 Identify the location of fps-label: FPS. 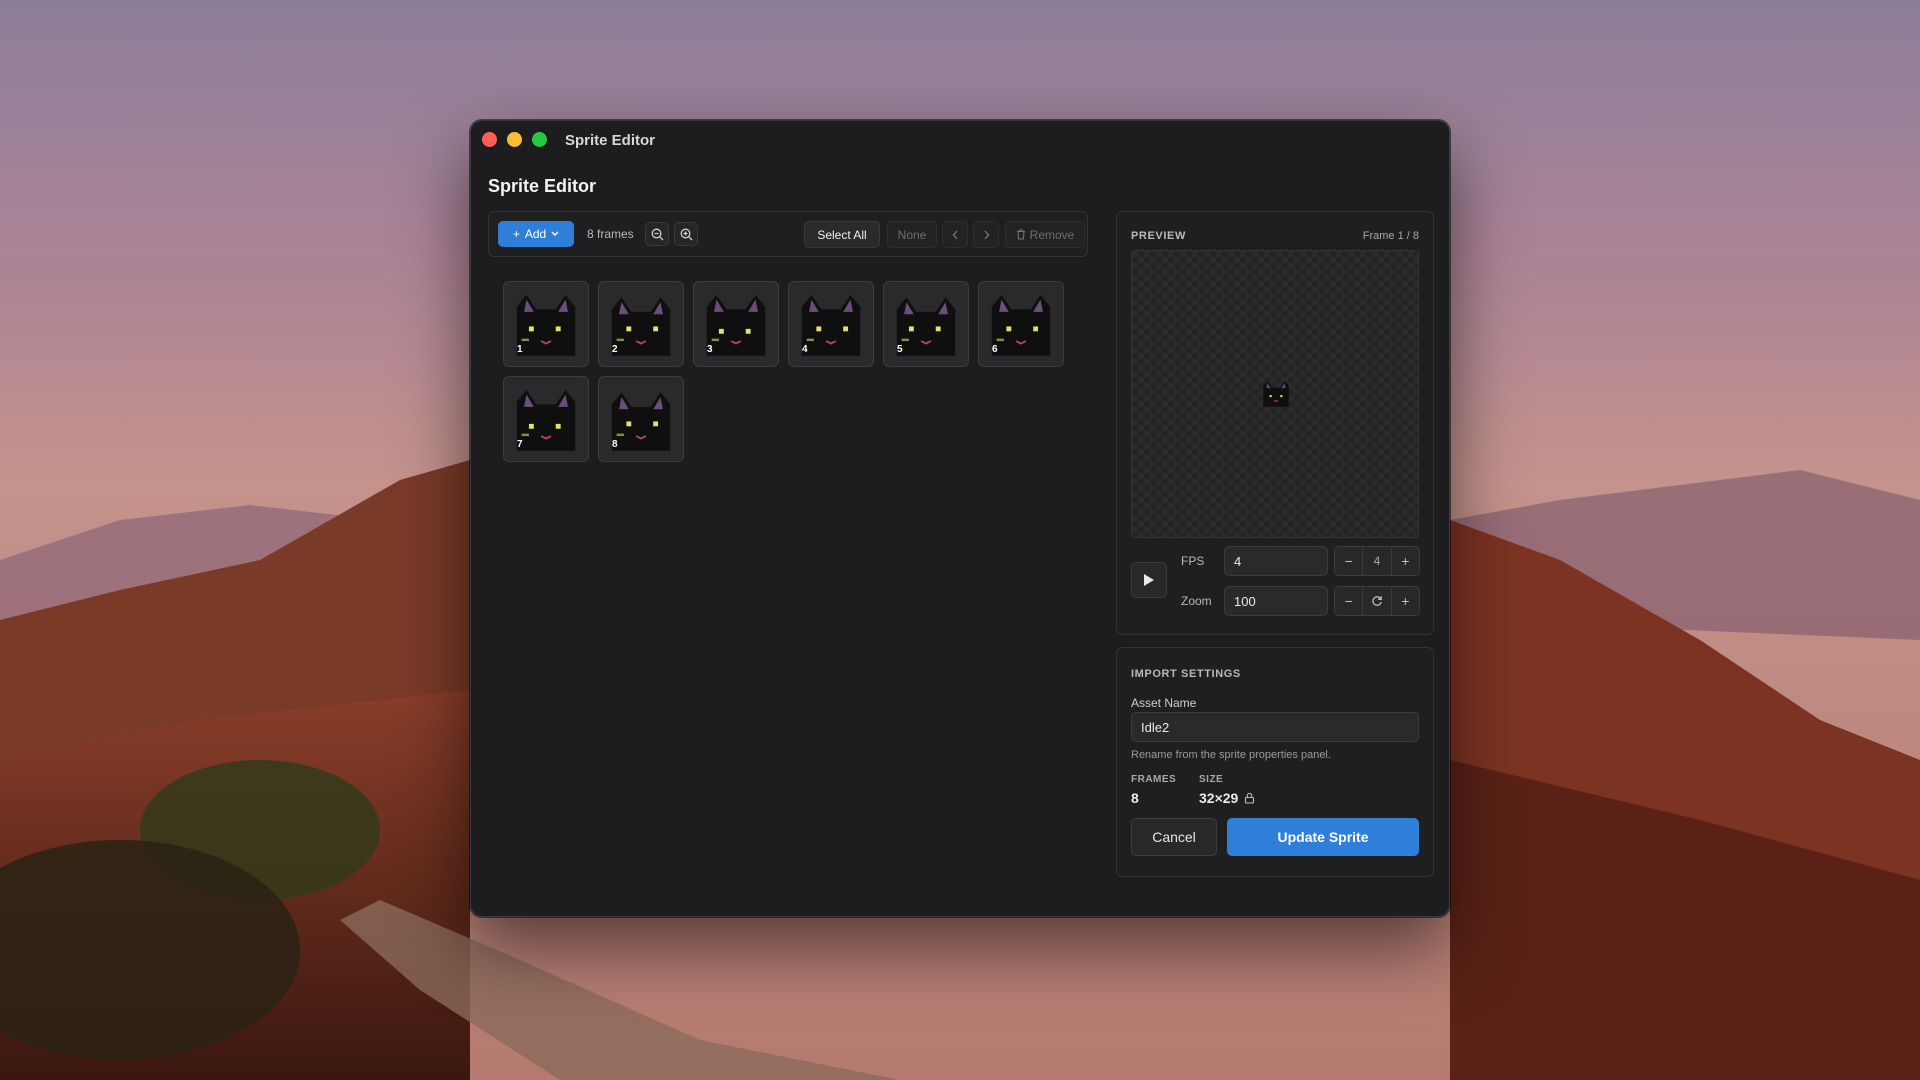
(1193, 561).